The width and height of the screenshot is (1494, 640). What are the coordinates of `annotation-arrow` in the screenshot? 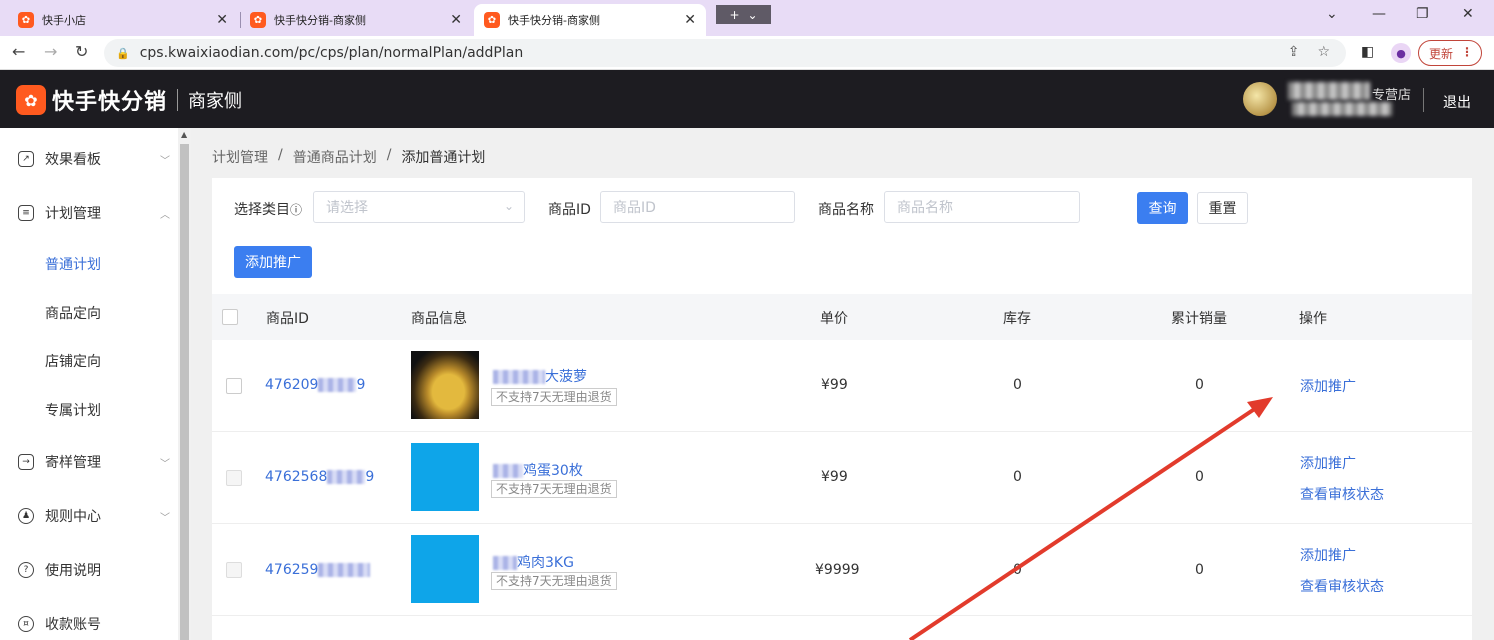 It's located at (1090, 518).